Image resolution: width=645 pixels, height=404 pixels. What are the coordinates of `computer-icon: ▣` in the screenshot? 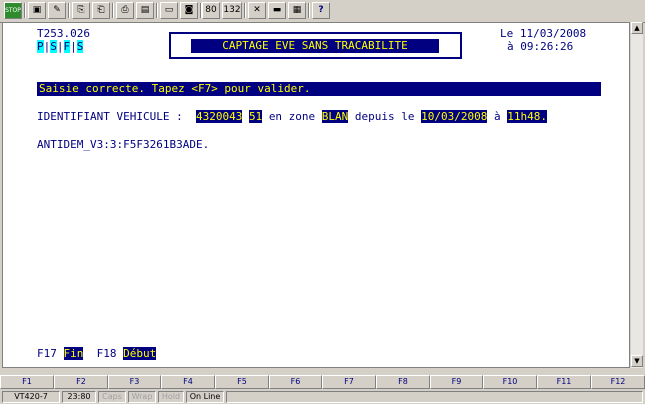 It's located at (37, 10).